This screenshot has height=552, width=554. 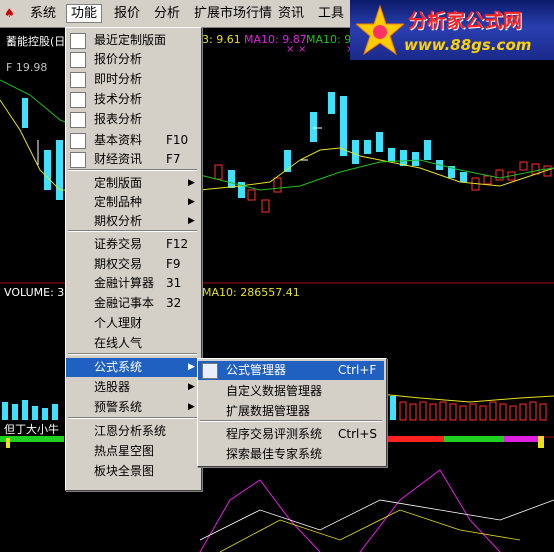 I want to click on menu-item-recent-layout: 最近定制版面, so click(x=132, y=40).